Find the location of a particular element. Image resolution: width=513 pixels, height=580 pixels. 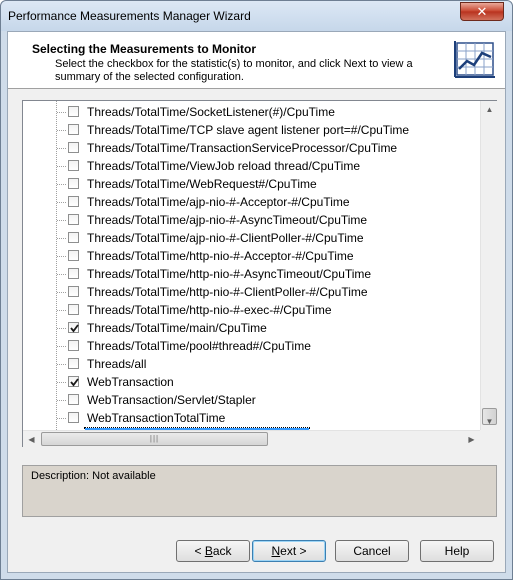

tree-item-label: WebTransaction/Servlet/Stapler is located at coordinates (171, 400).